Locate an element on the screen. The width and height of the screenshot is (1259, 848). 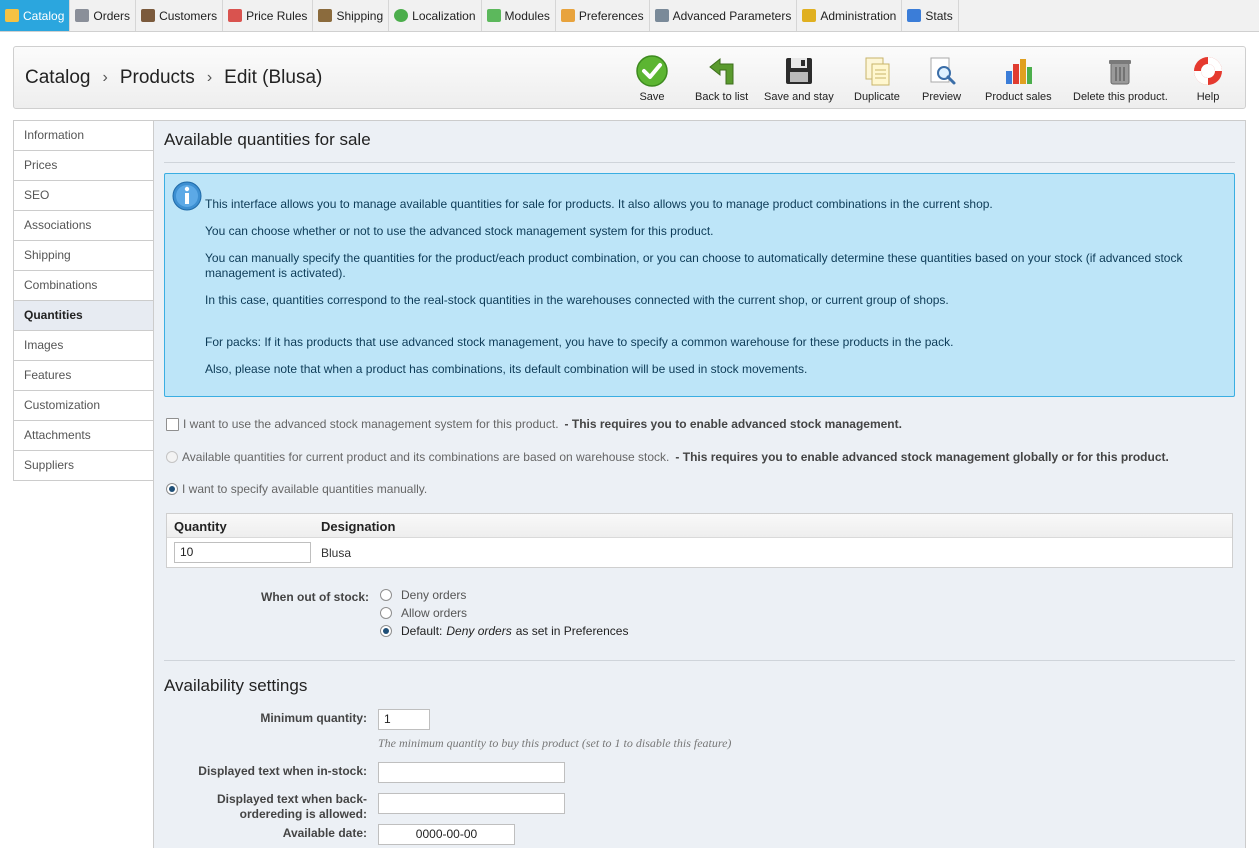
duplicate-icon is located at coordinates (877, 71).